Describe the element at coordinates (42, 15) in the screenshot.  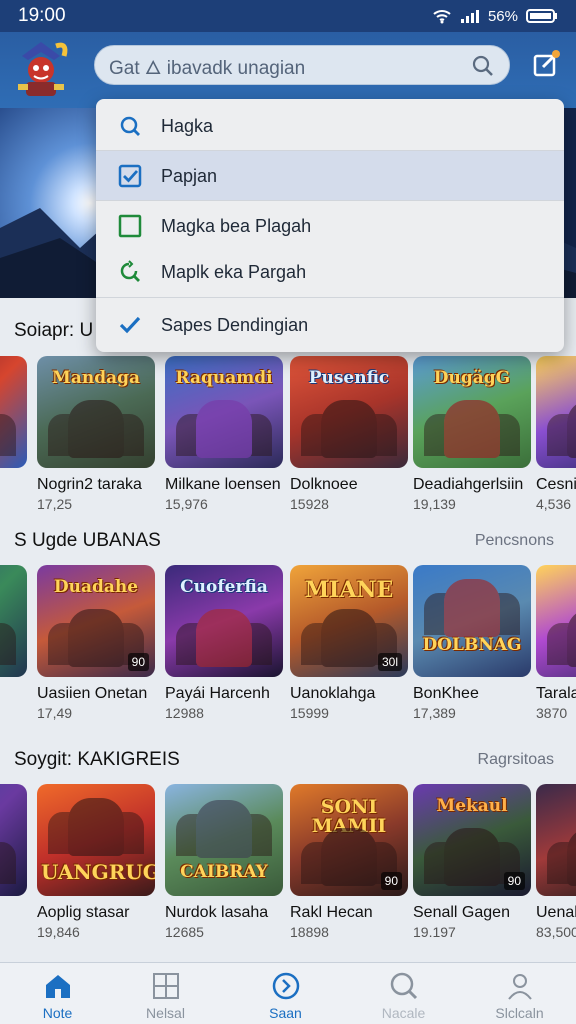
I see `status-time: 19:00` at that location.